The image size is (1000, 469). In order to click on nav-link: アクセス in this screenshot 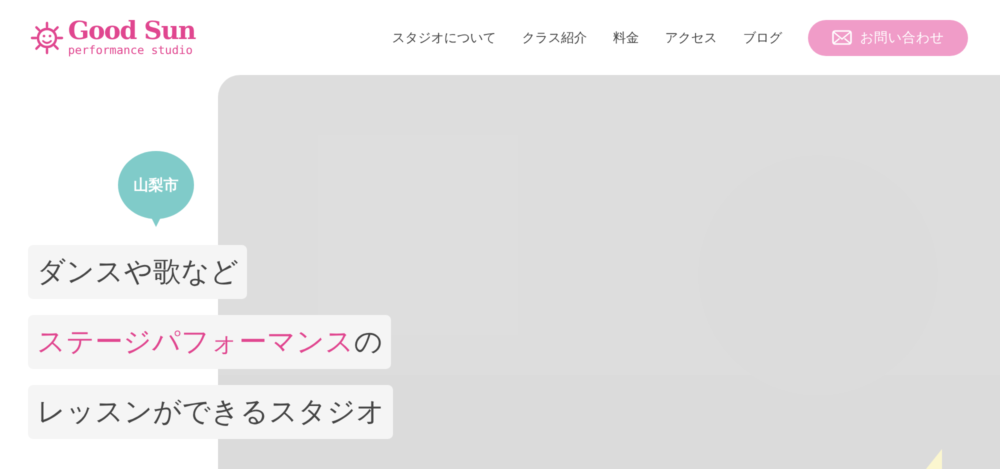, I will do `click(691, 37)`.